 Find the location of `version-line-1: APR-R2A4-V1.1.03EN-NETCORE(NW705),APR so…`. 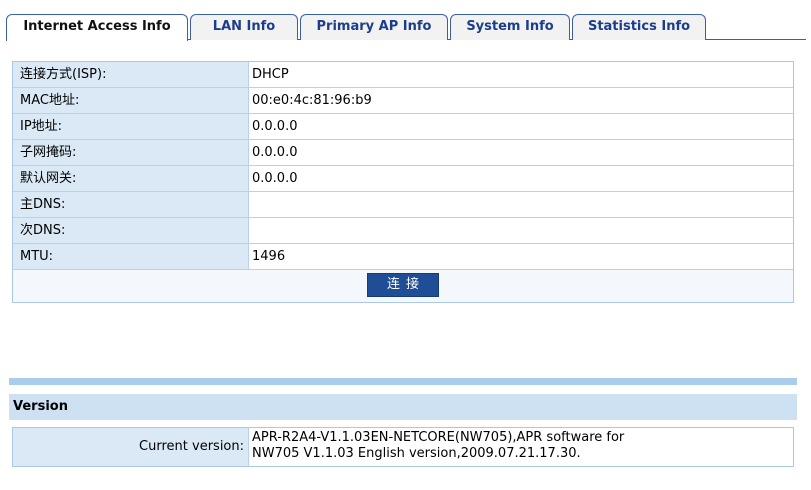

version-line-1: APR-R2A4-V1.1.03EN-NETCORE(NW705),APR so… is located at coordinates (438, 437).